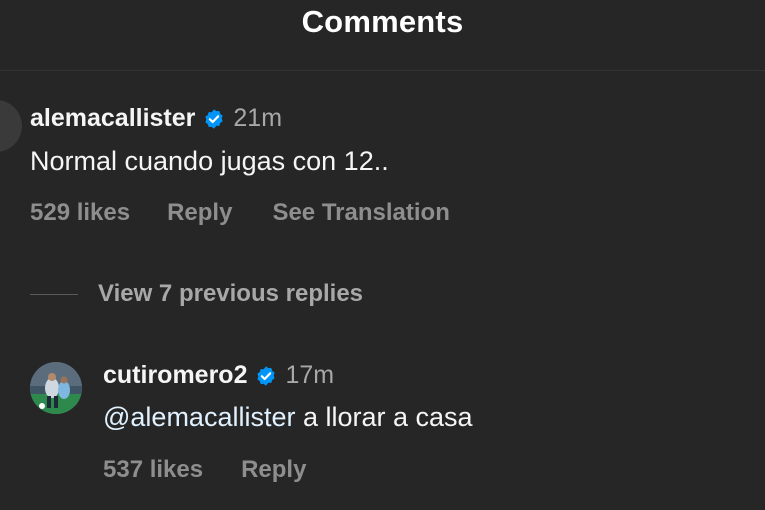 The height and width of the screenshot is (510, 765). What do you see at coordinates (240, 213) in the screenshot?
I see `comment-actions: 529 likes Reply See Translation` at bounding box center [240, 213].